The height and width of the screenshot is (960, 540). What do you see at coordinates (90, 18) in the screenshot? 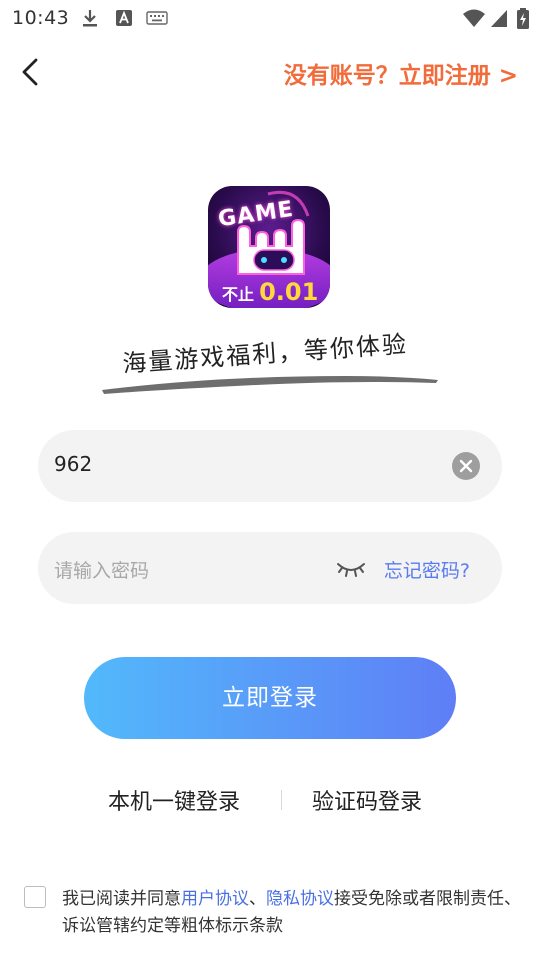
I see `download-icon` at bounding box center [90, 18].